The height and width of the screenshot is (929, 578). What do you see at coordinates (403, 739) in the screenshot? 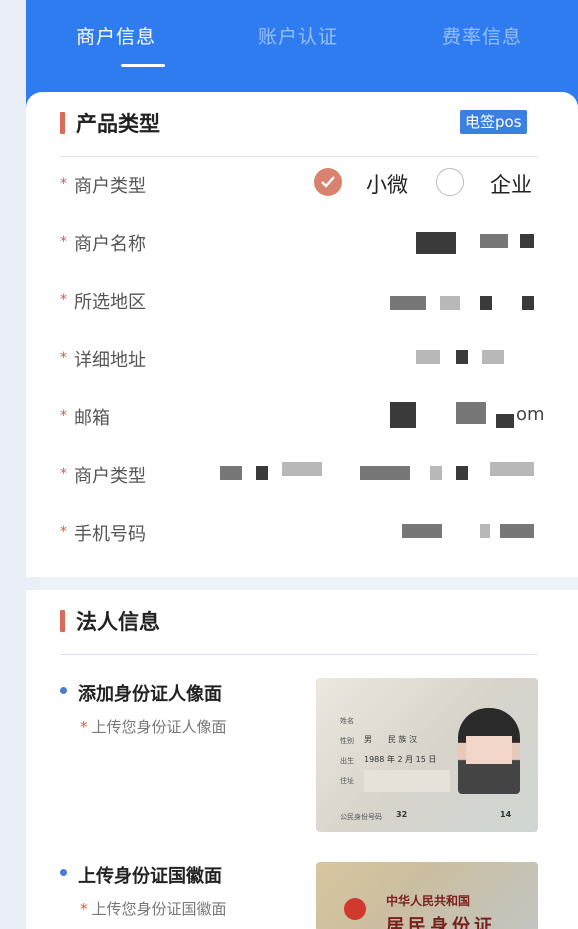
I see `id-ethnicity: 民 族 汉` at bounding box center [403, 739].